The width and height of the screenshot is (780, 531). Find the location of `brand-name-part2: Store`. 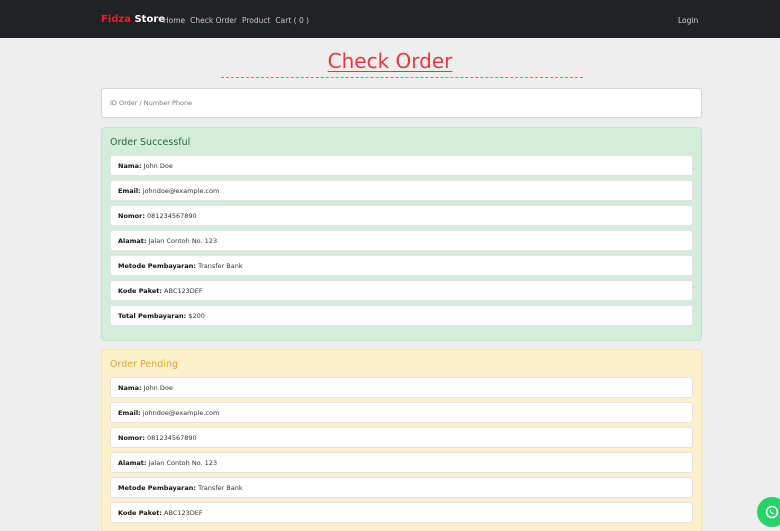

brand-name-part2: Store is located at coordinates (150, 19).